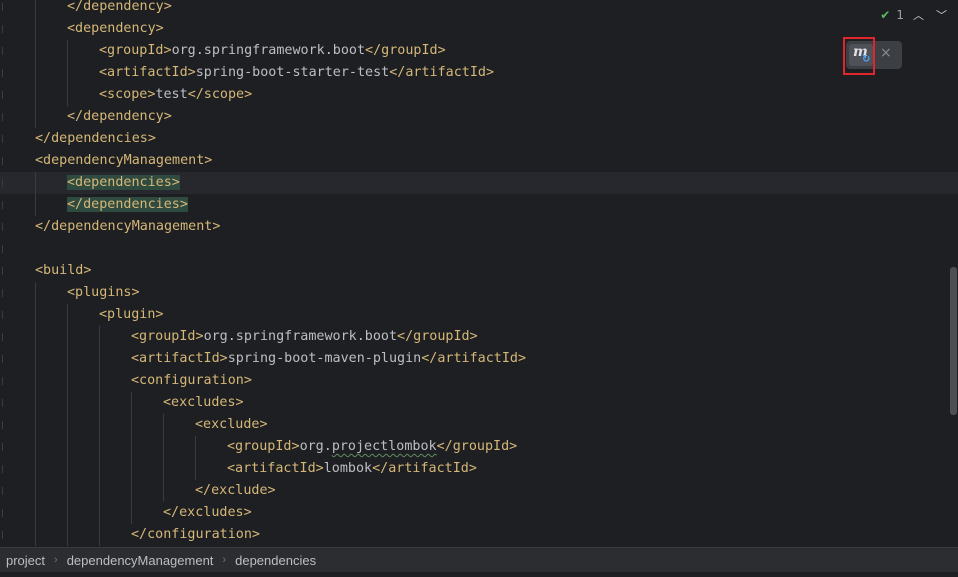 The width and height of the screenshot is (958, 577). Describe the element at coordinates (479, 447) in the screenshot. I see `code-line: <groupId>org.projectlombok</groupId>` at that location.